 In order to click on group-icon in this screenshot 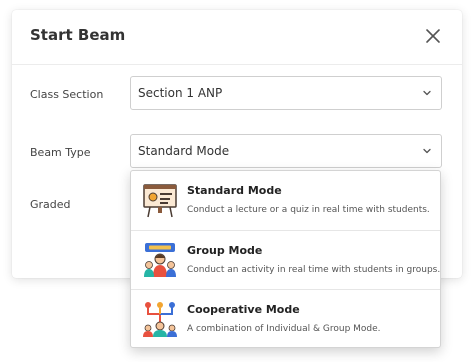, I will do `click(160, 260)`.